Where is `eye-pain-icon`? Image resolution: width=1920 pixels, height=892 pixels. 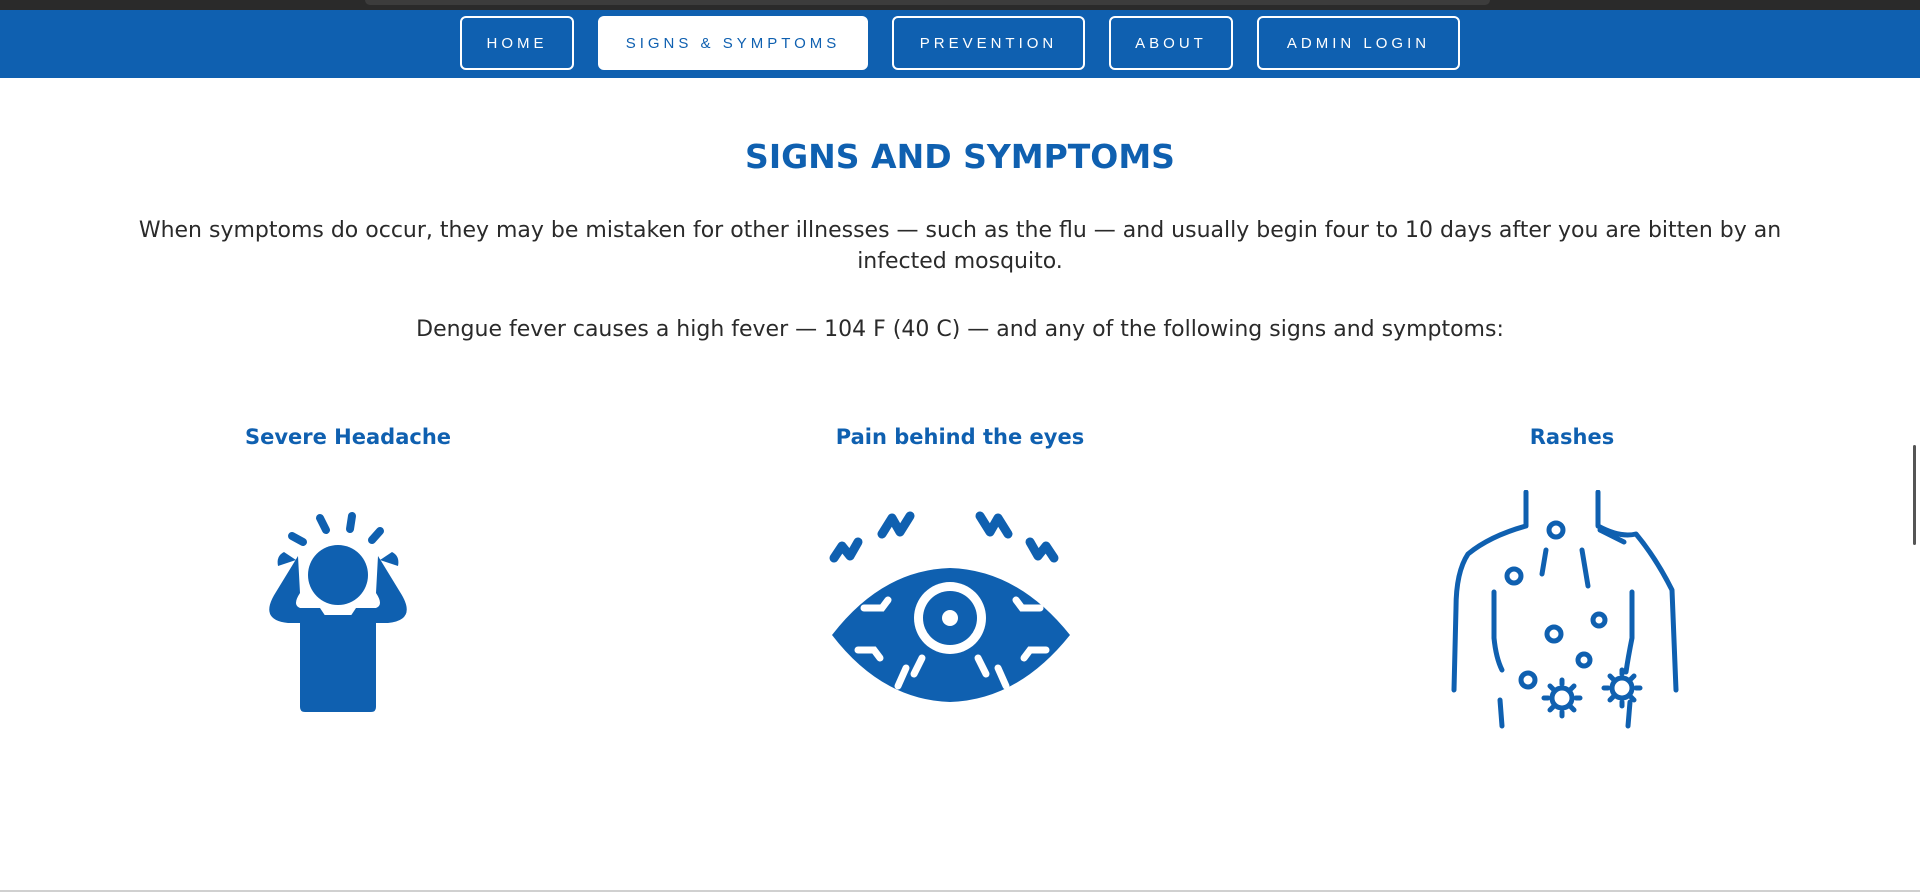 eye-pain-icon is located at coordinates (952, 615).